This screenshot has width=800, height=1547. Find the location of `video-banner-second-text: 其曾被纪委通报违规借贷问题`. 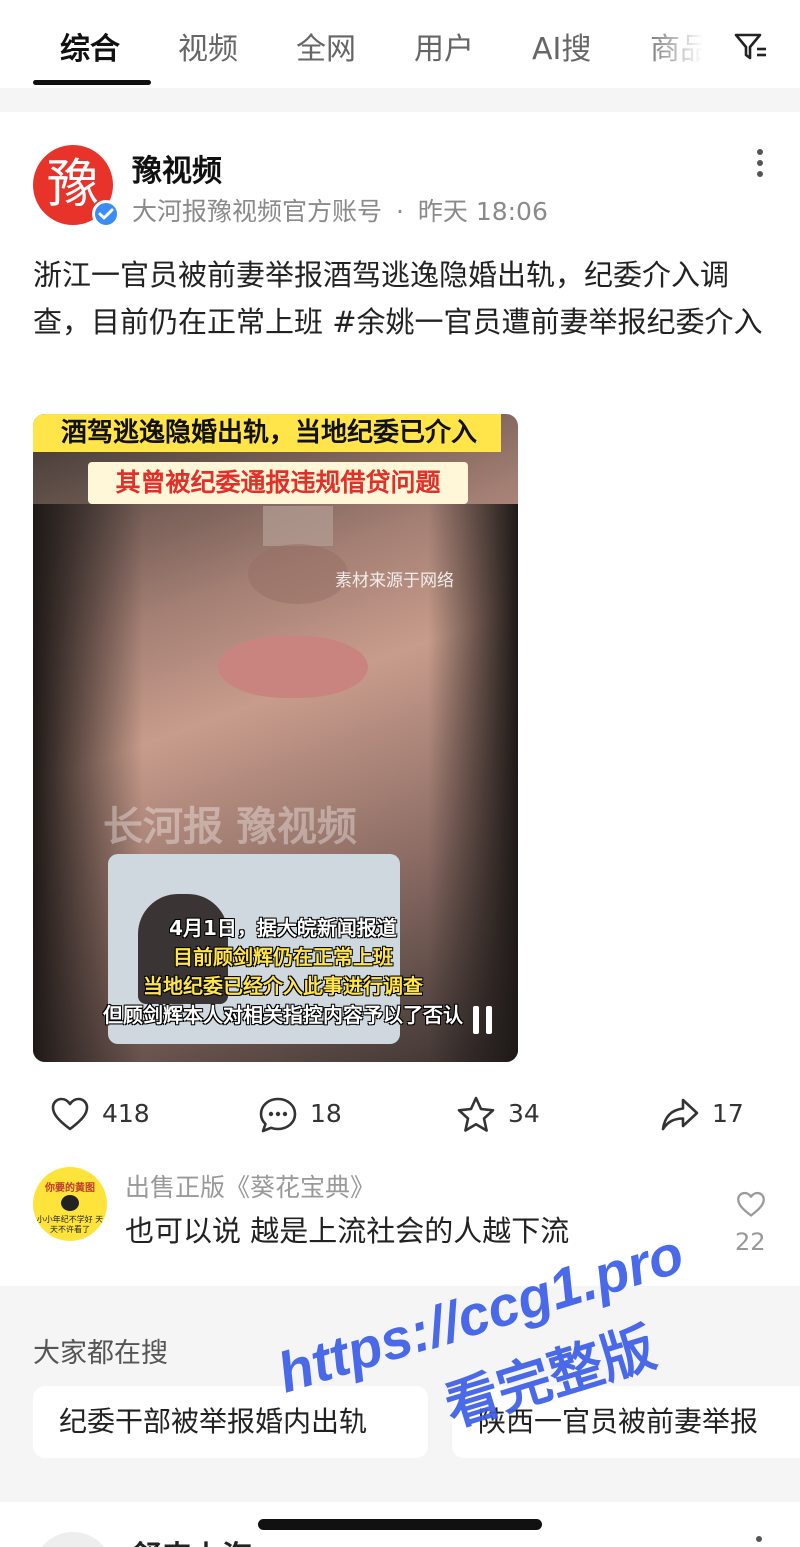

video-banner-second-text: 其曾被纪委通报违规借贷问题 is located at coordinates (278, 482).